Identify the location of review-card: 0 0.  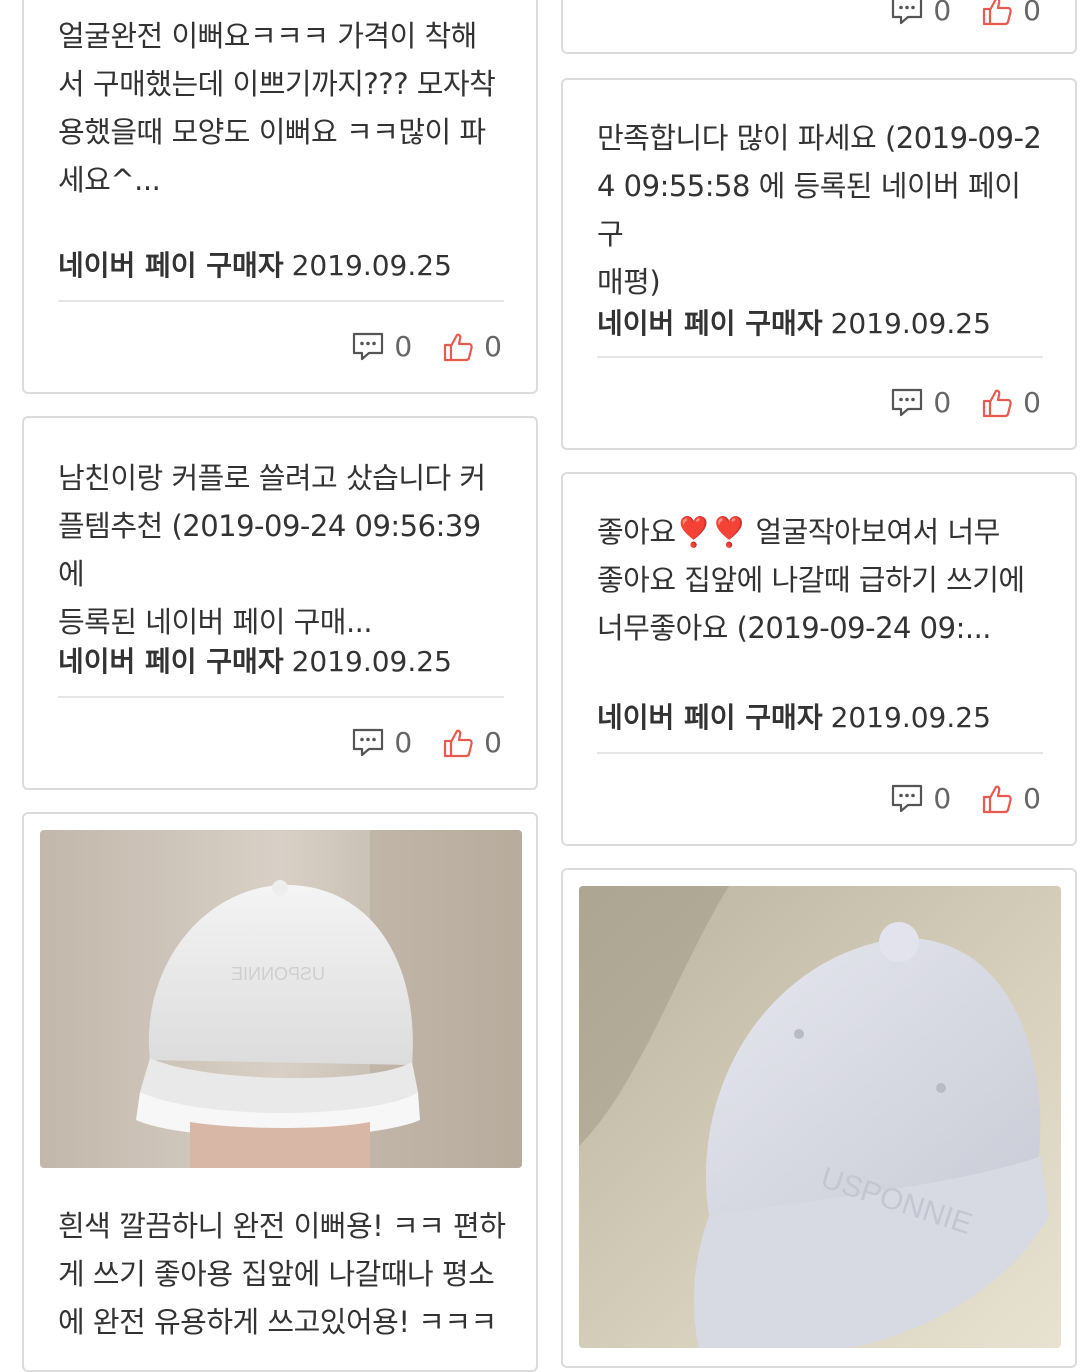
(819, 27).